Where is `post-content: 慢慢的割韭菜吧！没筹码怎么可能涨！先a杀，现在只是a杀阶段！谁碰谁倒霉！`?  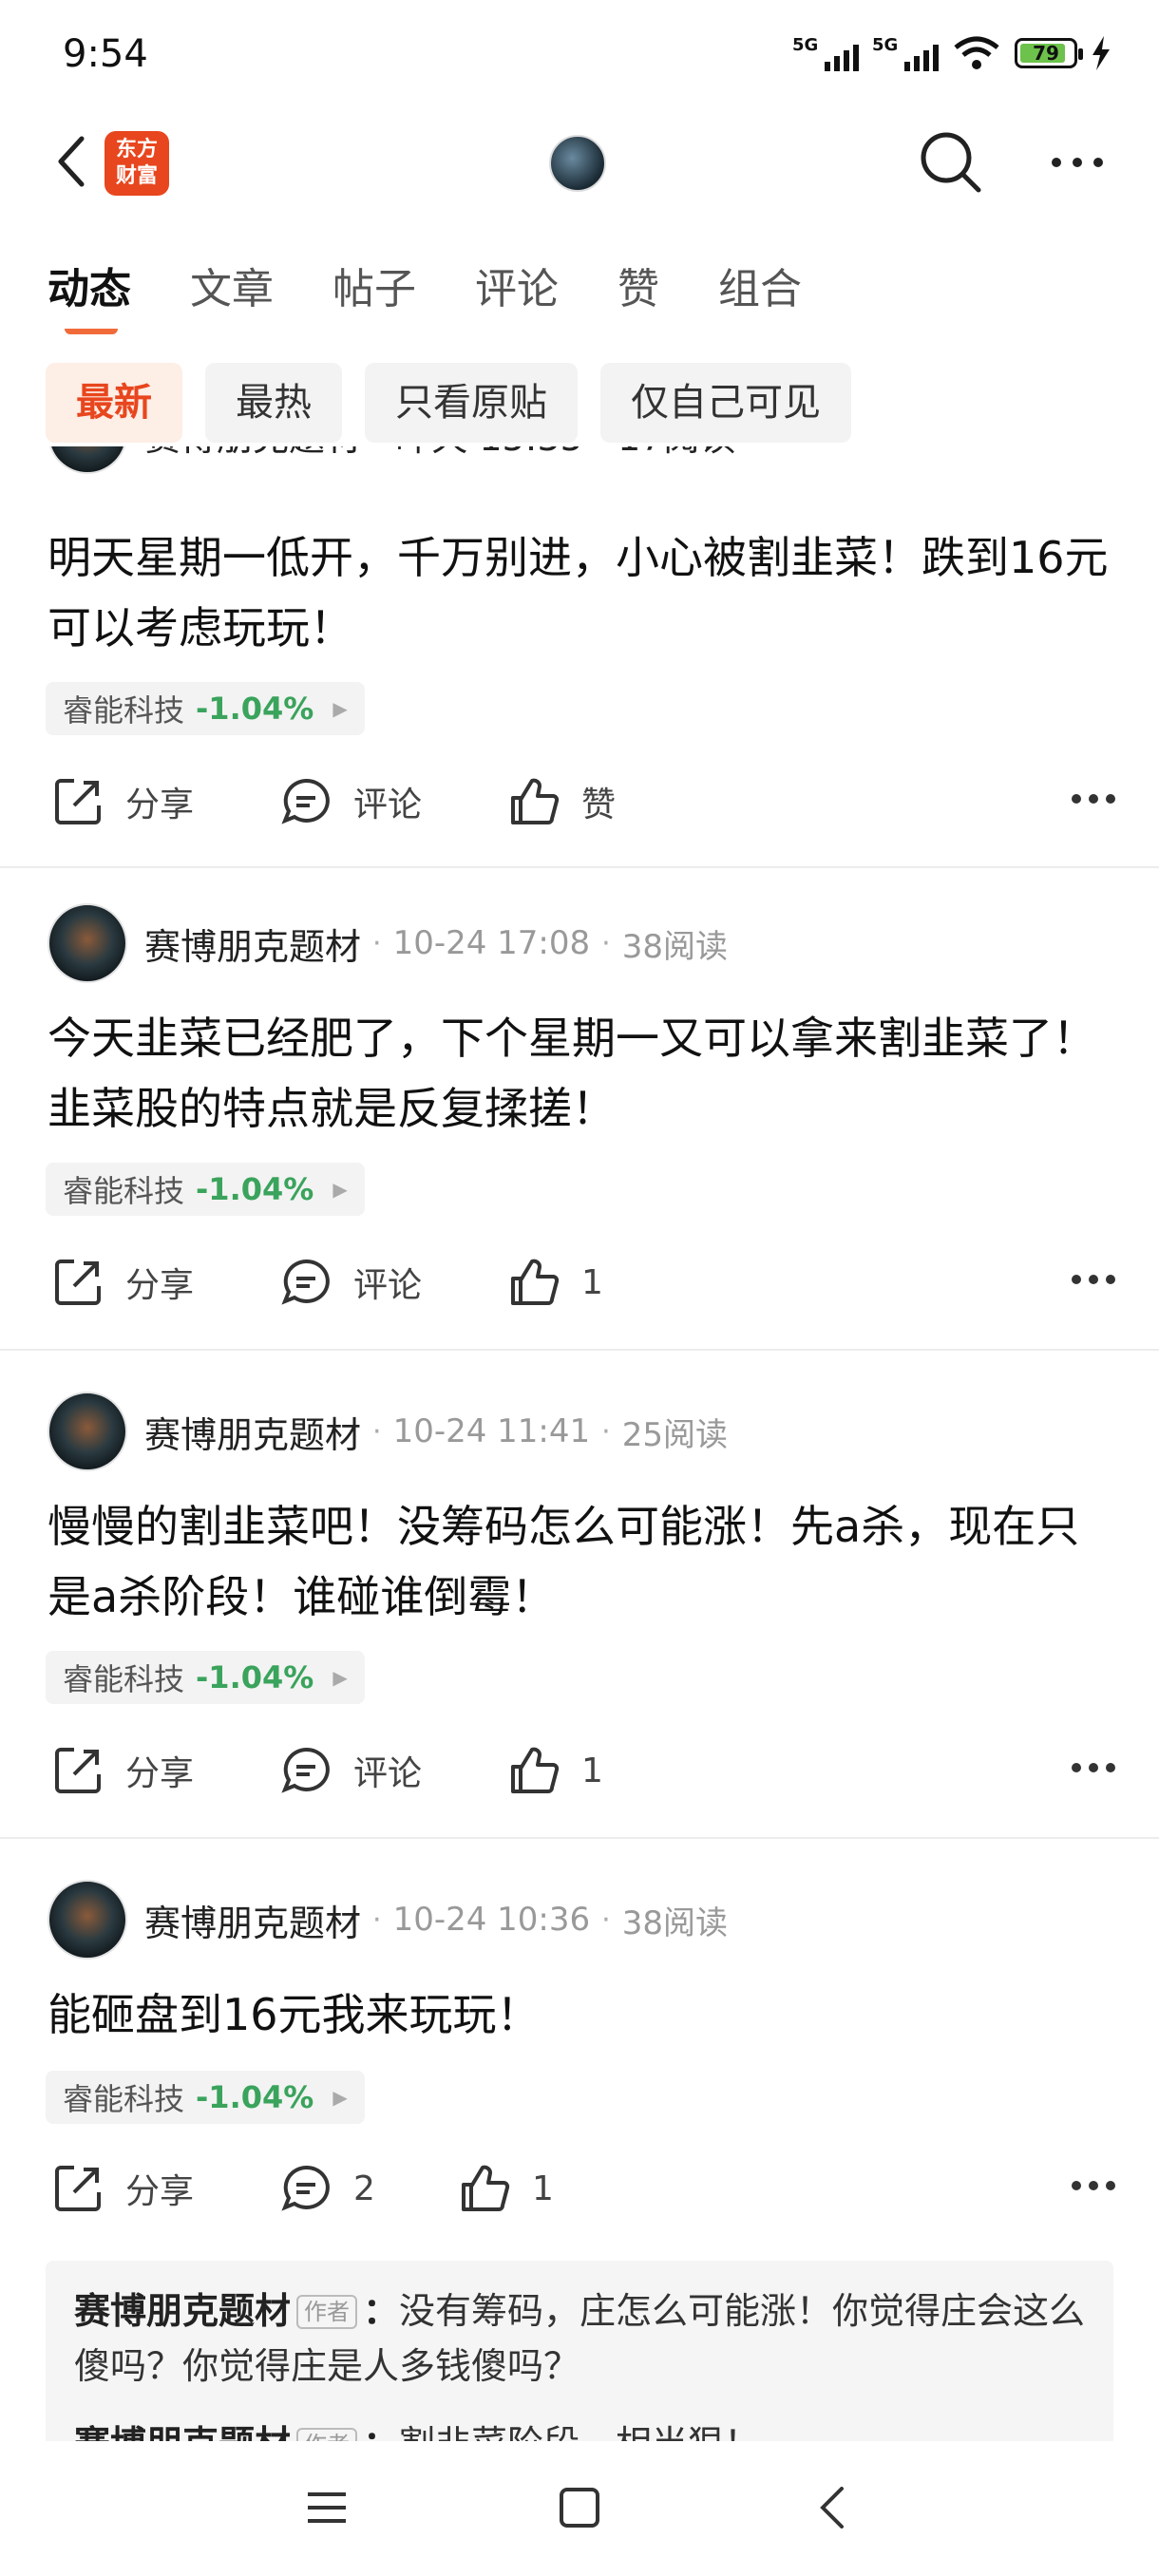 post-content: 慢慢的割韭菜吧！没筹码怎么可能涨！先a杀，现在只是a杀阶段！谁碰谁倒霉！ is located at coordinates (584, 1561).